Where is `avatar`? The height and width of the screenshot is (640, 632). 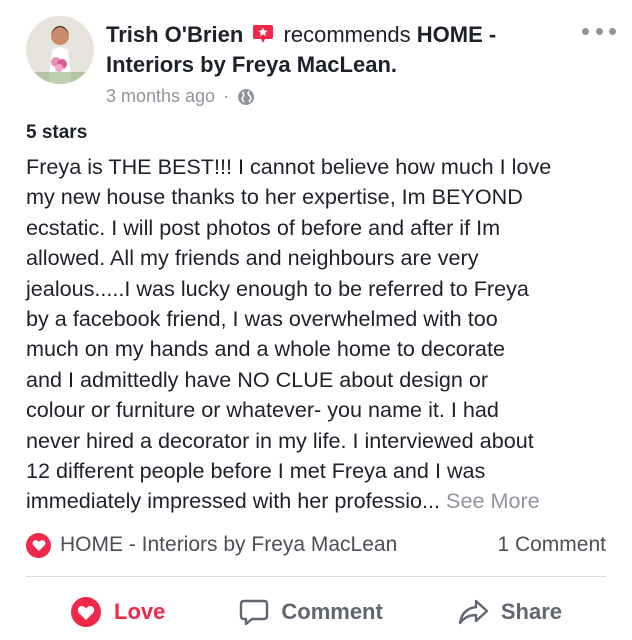 avatar is located at coordinates (60, 50).